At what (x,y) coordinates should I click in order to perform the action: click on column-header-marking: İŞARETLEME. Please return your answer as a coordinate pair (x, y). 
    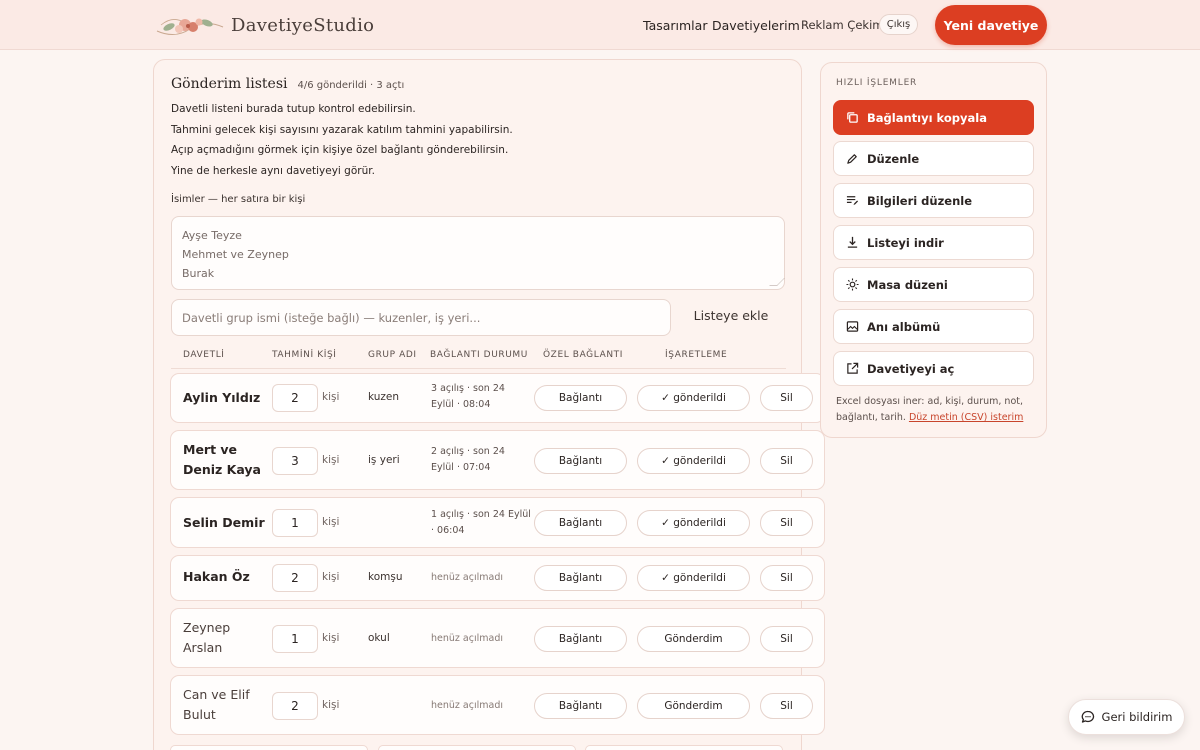
    Looking at the image, I should click on (696, 355).